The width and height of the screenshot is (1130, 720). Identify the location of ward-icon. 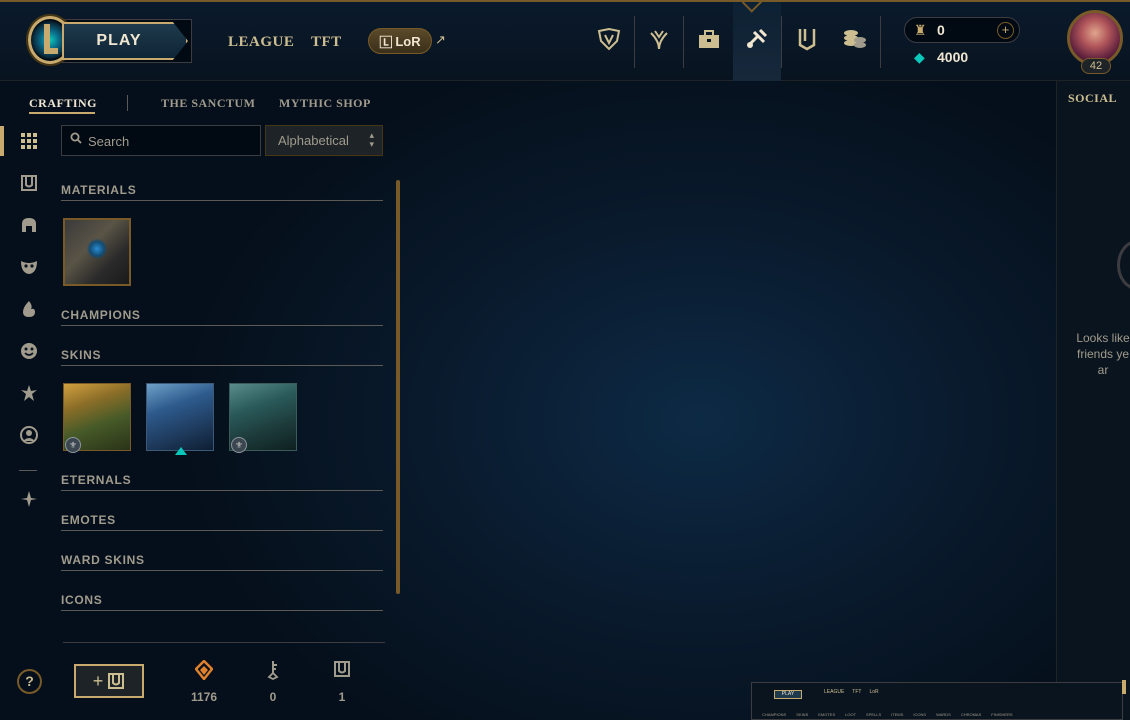
(29, 393).